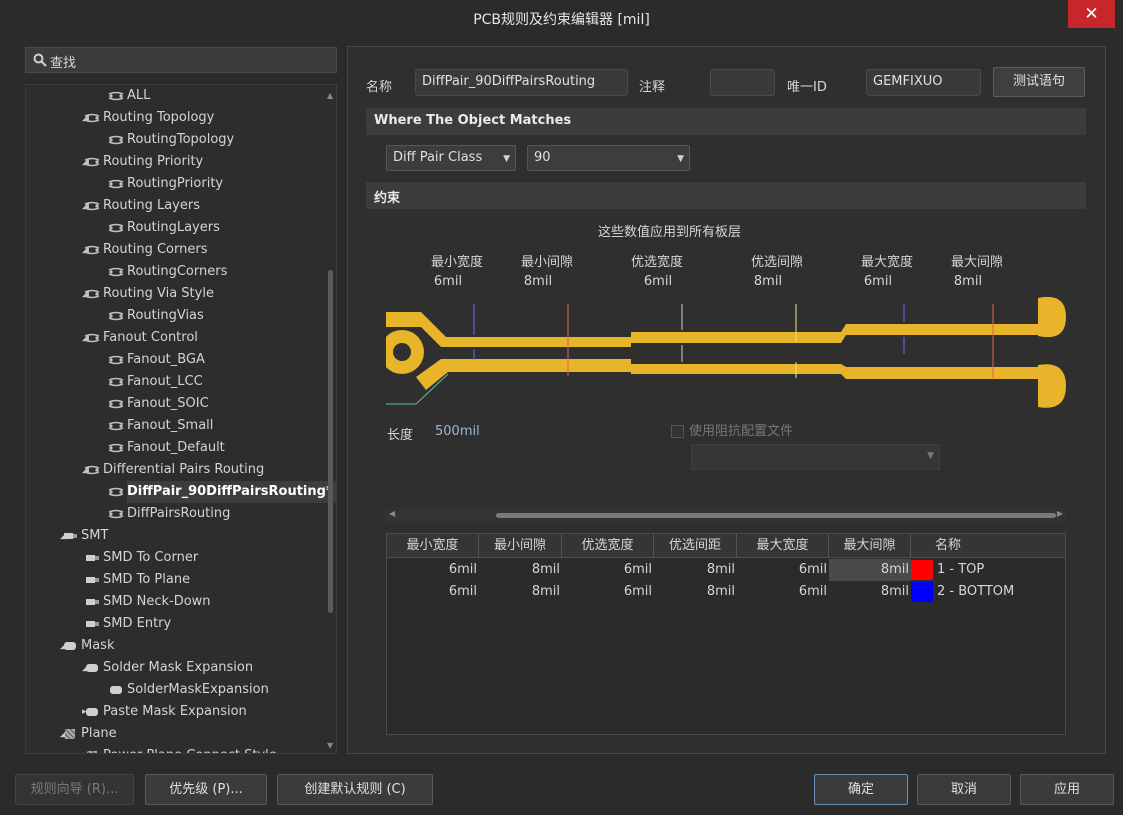  What do you see at coordinates (878, 281) in the screenshot?
I see `max-width-value: 6mil` at bounding box center [878, 281].